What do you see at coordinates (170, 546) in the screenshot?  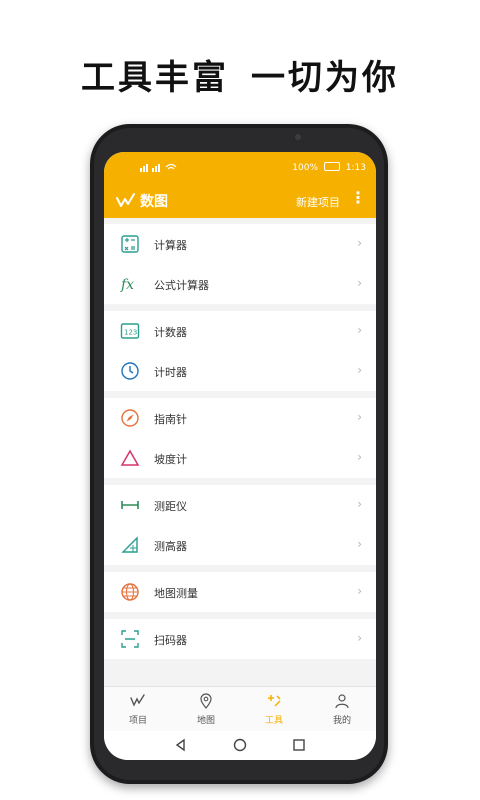 I see `tool-label: 测高器` at bounding box center [170, 546].